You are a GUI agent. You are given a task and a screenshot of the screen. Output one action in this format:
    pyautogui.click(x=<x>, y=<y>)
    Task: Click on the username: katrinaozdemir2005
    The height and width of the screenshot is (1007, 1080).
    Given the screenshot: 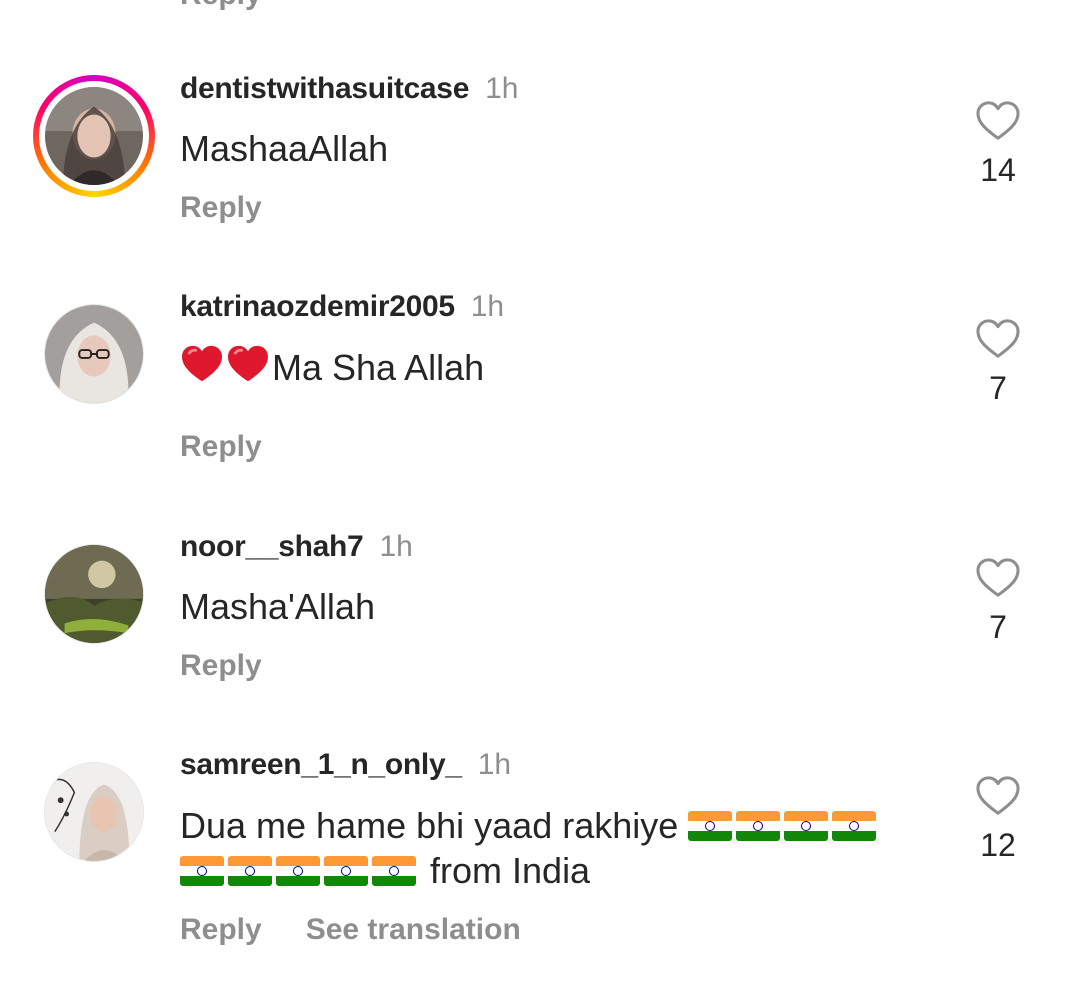 What is the action you would take?
    pyautogui.click(x=317, y=306)
    